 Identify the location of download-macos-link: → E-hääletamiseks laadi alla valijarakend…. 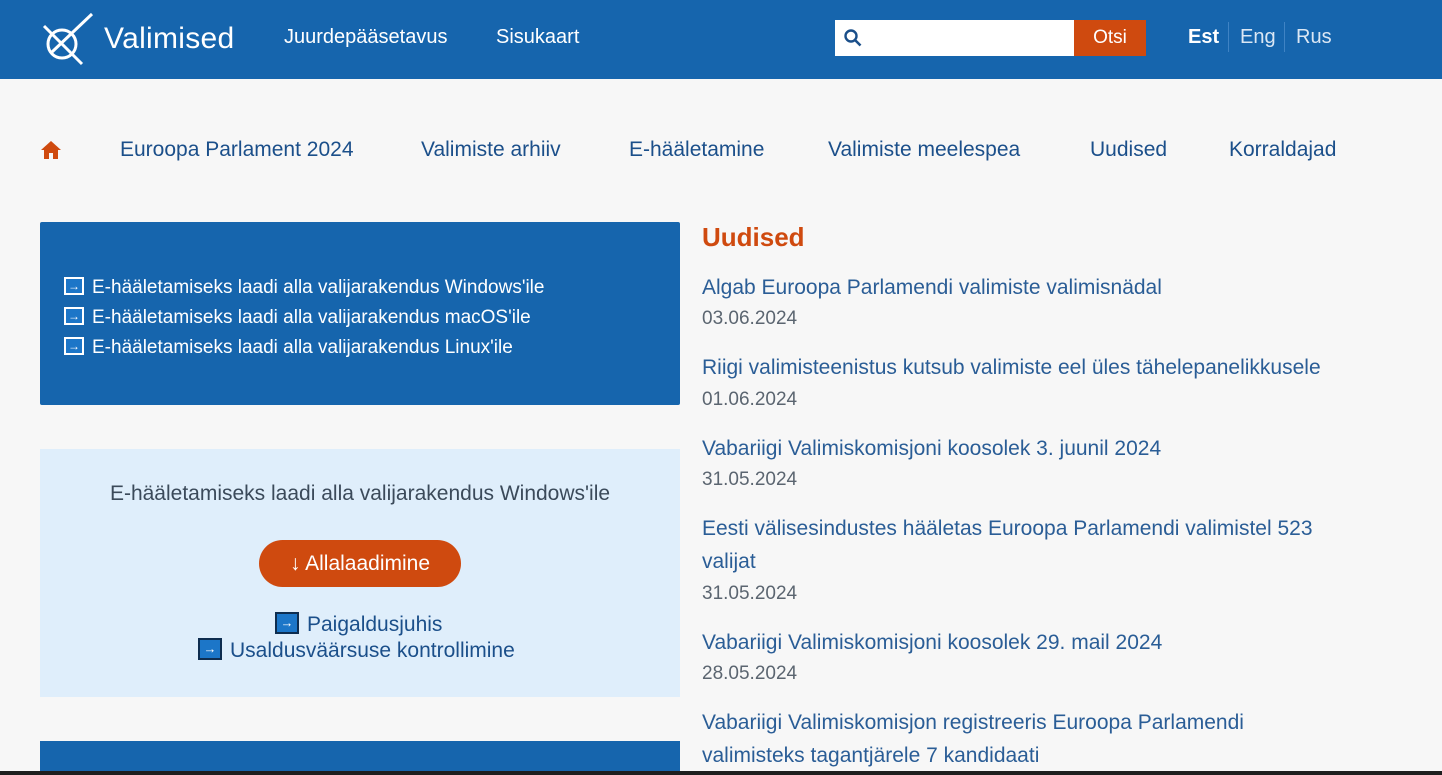
(297, 318).